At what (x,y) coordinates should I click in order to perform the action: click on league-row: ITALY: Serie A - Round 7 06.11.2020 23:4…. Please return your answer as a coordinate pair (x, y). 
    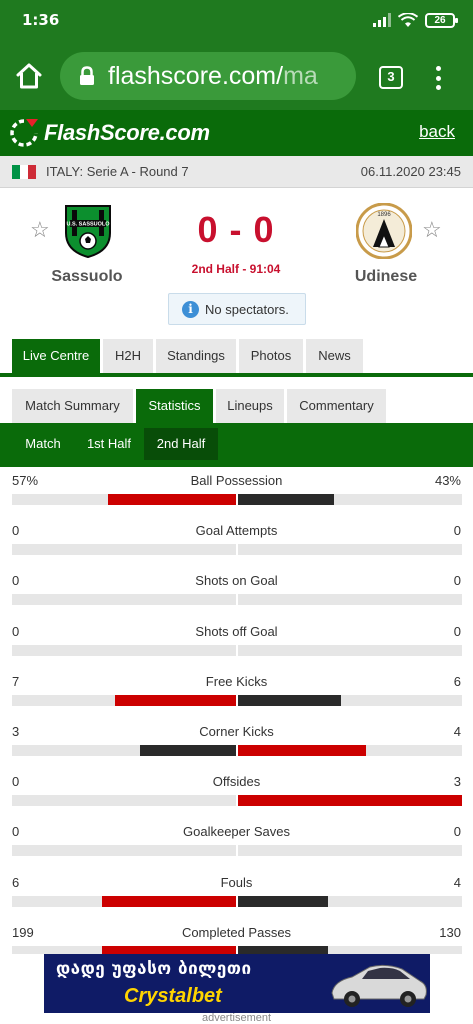
    Looking at the image, I should click on (236, 172).